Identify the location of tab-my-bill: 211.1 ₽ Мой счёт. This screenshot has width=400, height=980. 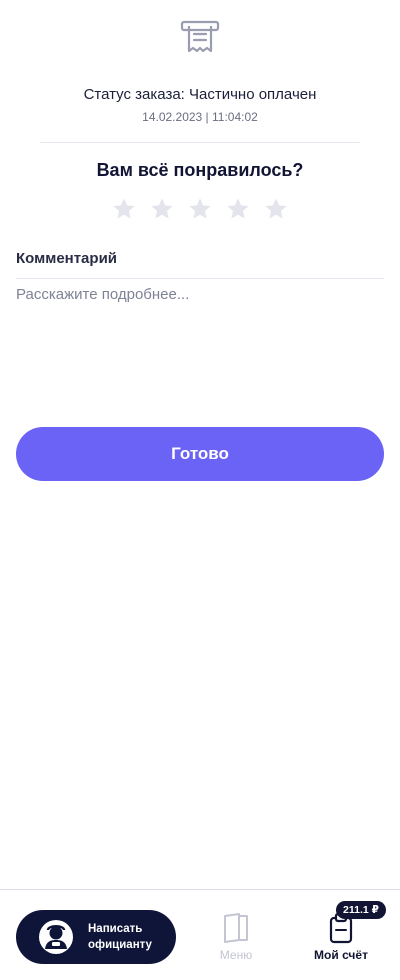
(346, 931).